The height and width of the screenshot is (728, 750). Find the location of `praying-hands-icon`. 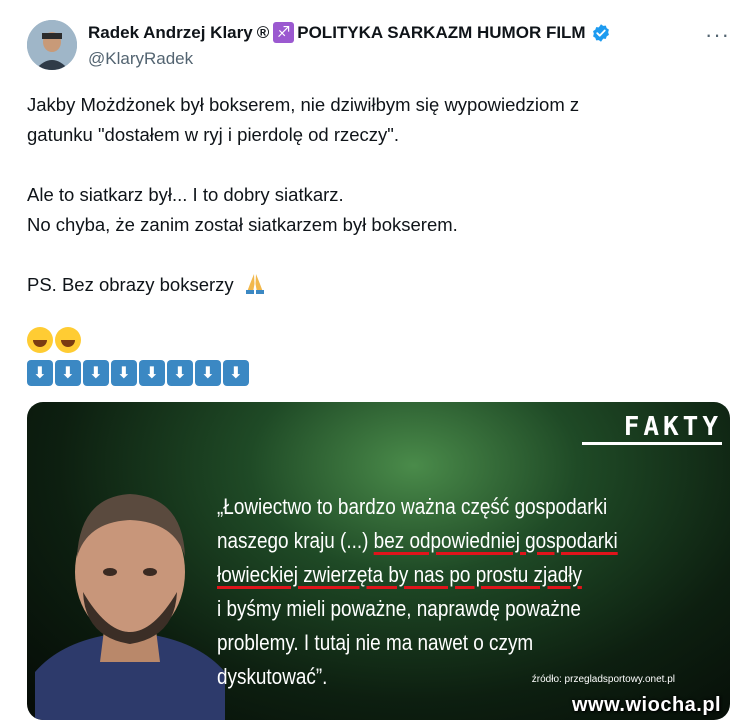

praying-hands-icon is located at coordinates (253, 284).